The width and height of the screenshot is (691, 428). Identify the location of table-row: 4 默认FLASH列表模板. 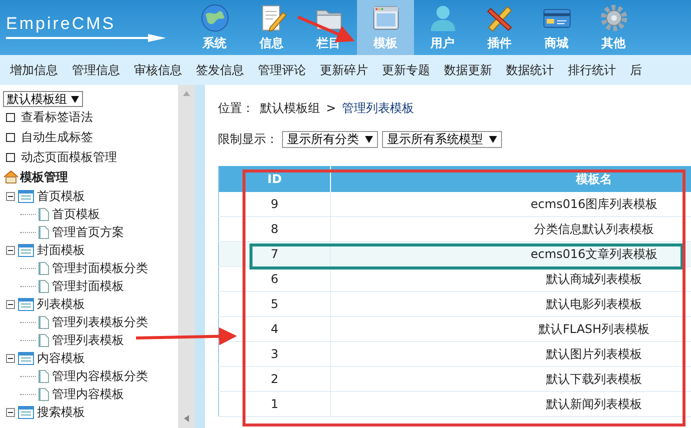
(454, 329).